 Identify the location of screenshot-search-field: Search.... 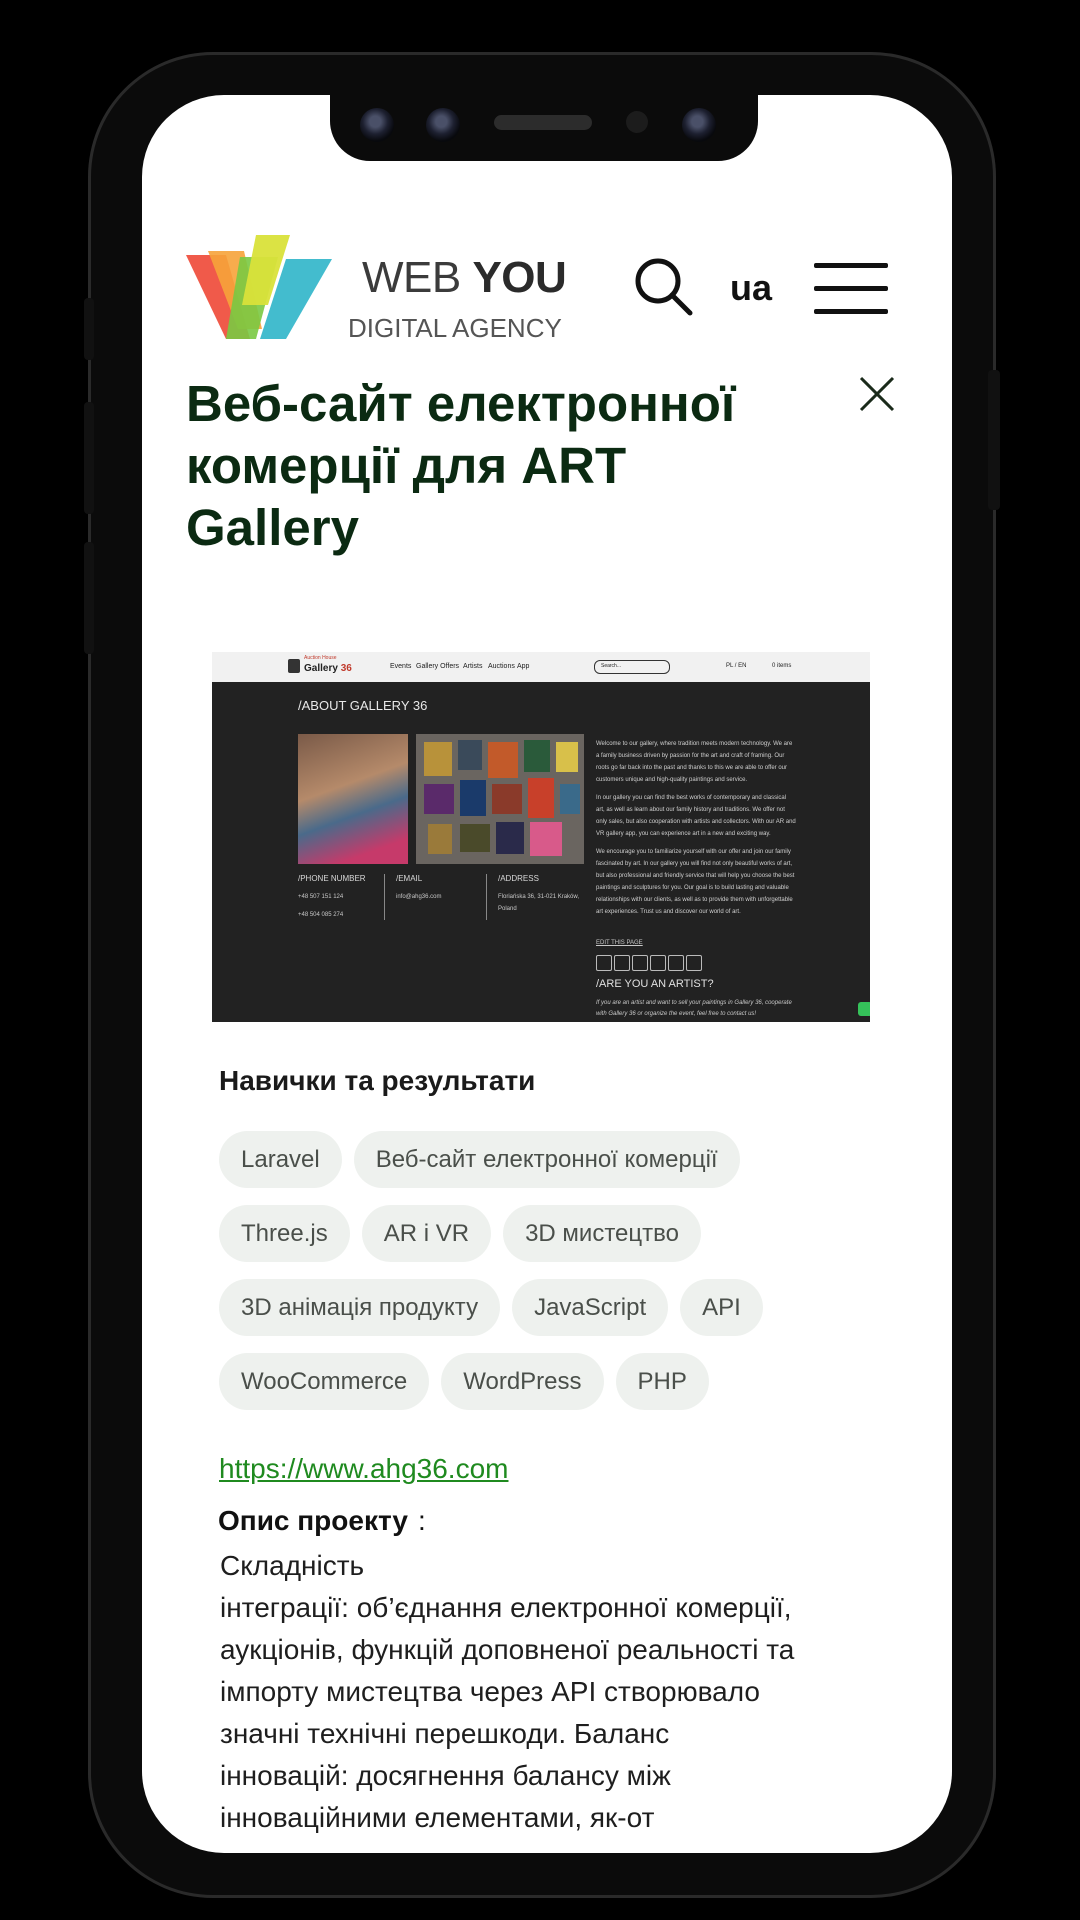
(632, 667).